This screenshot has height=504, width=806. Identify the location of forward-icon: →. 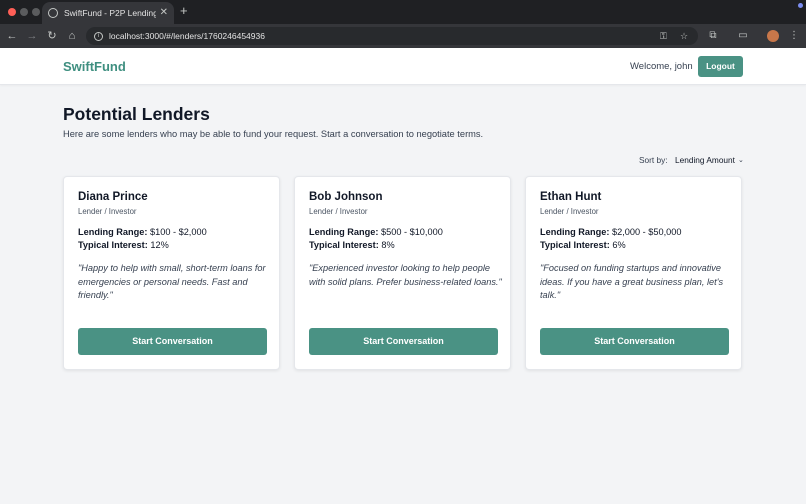
(32, 36).